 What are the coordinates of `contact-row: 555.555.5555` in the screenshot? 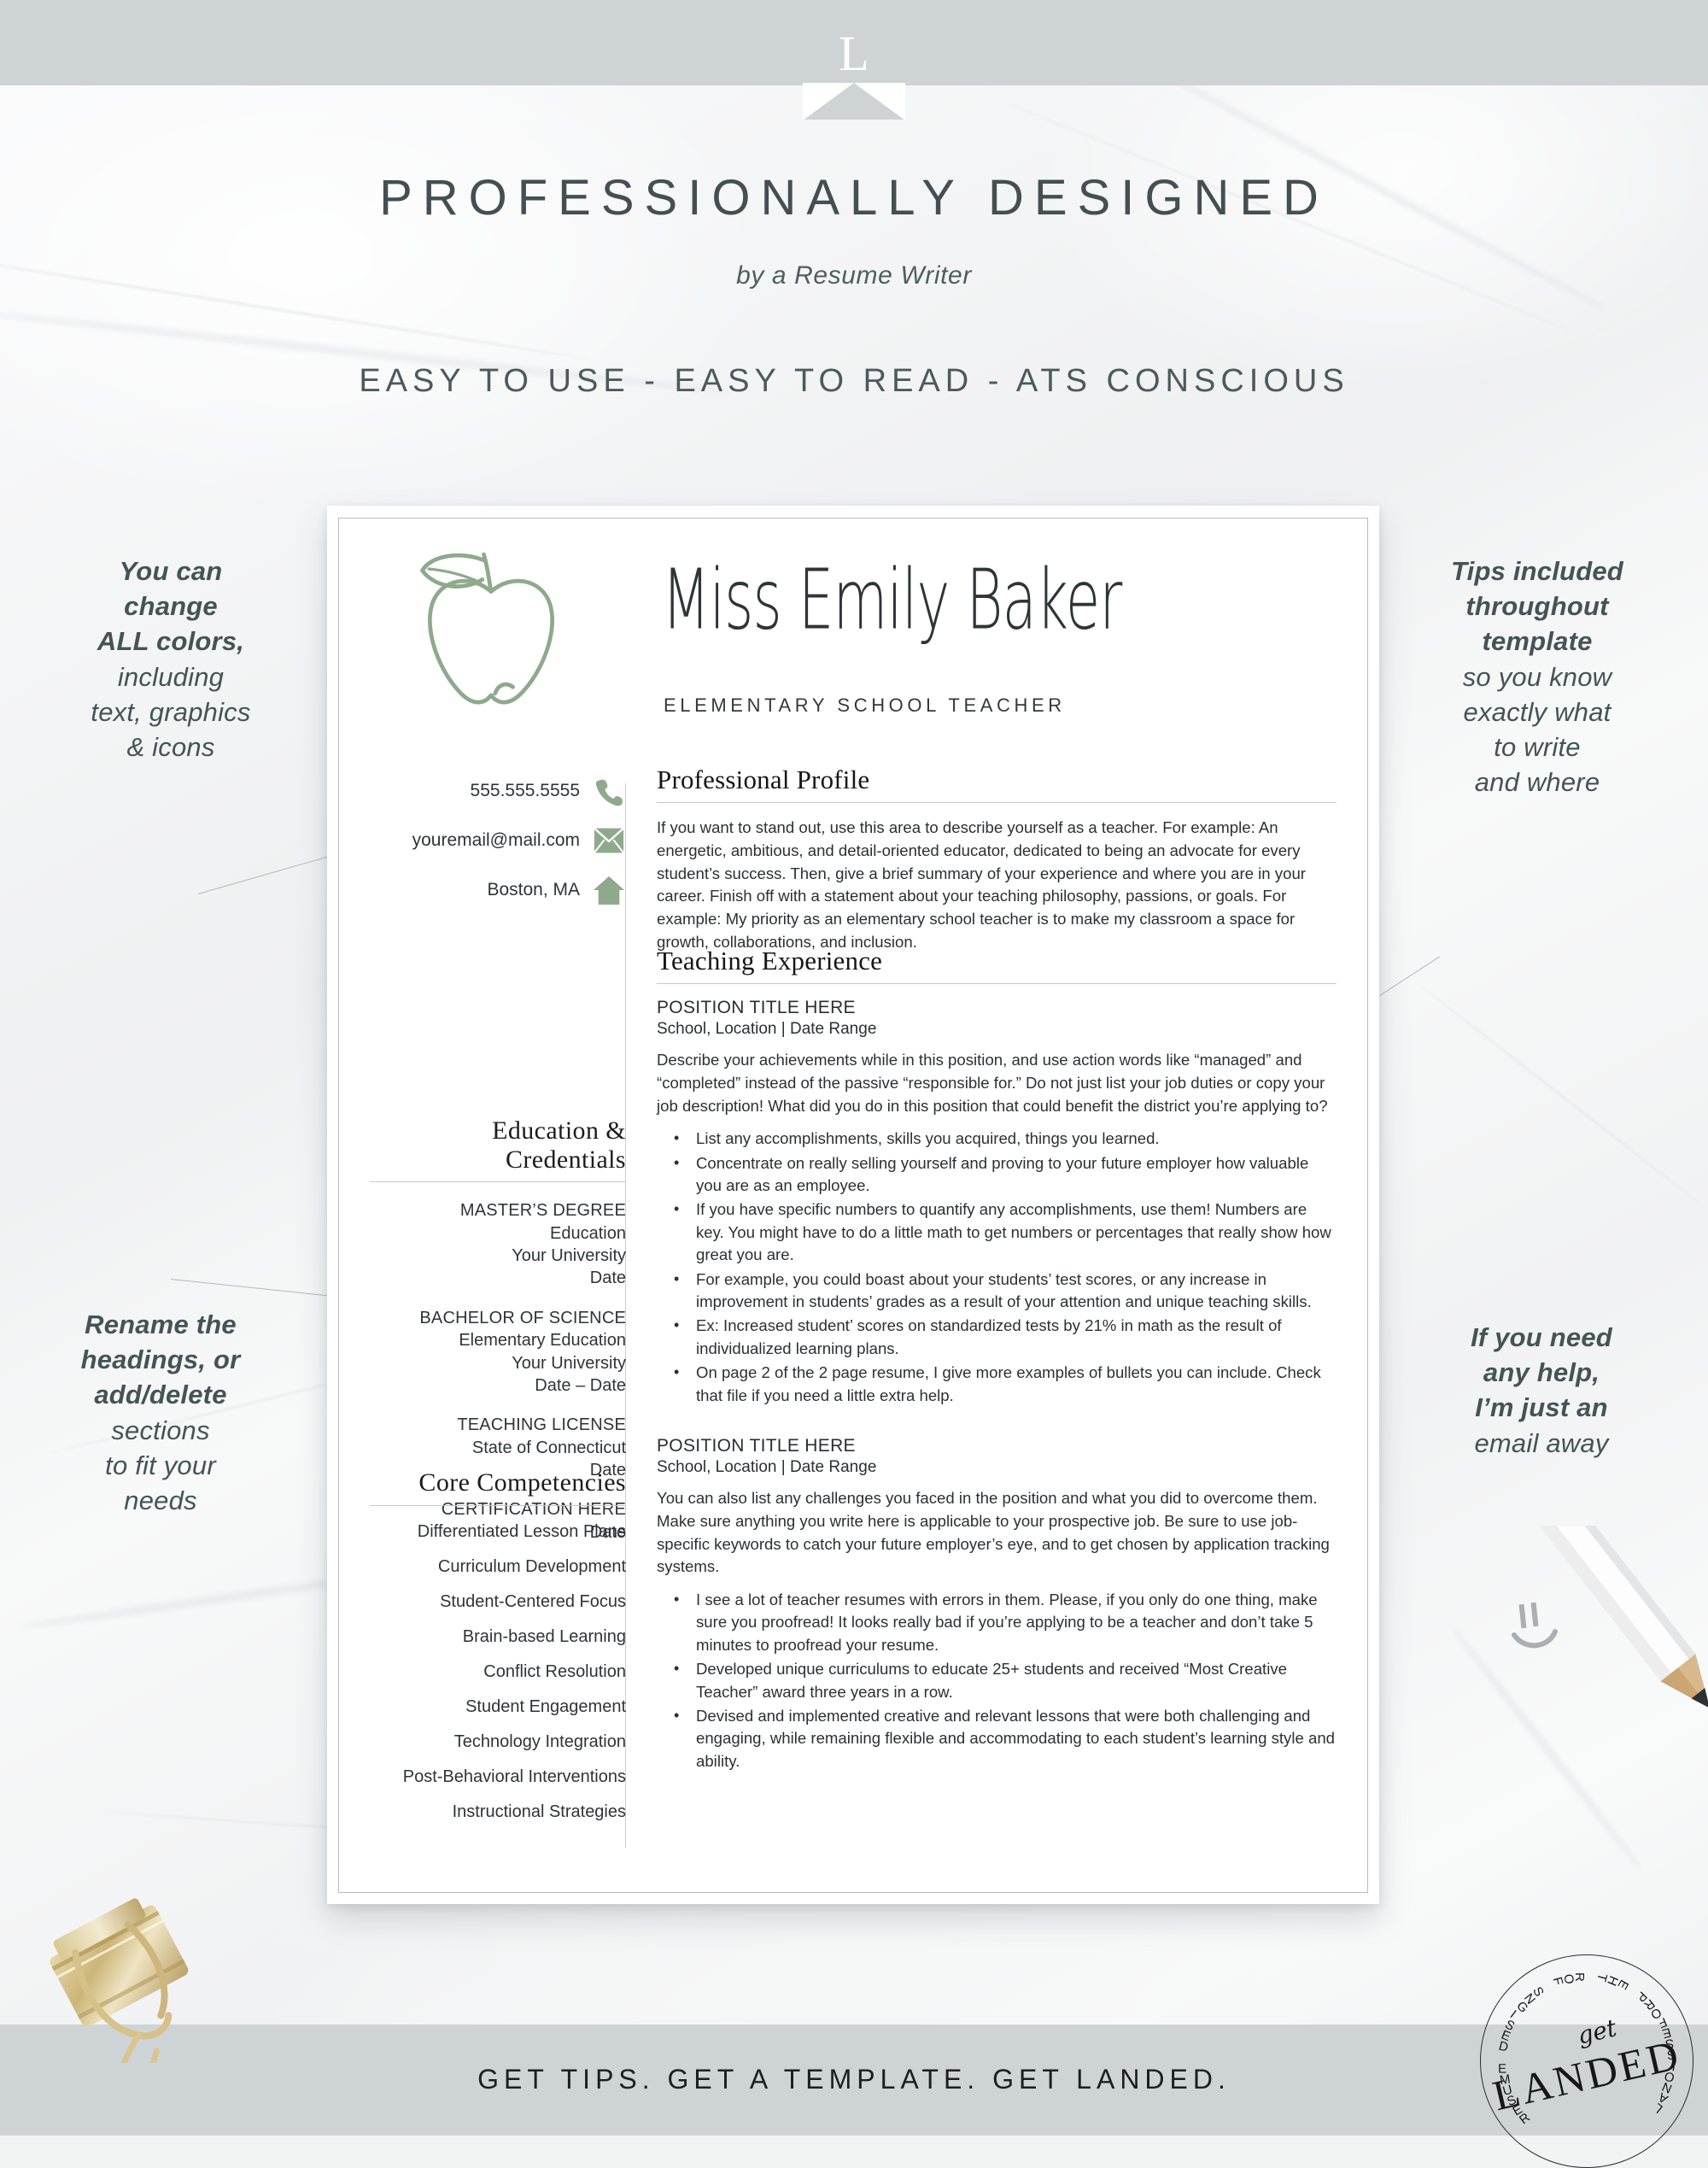 It's located at (498, 791).